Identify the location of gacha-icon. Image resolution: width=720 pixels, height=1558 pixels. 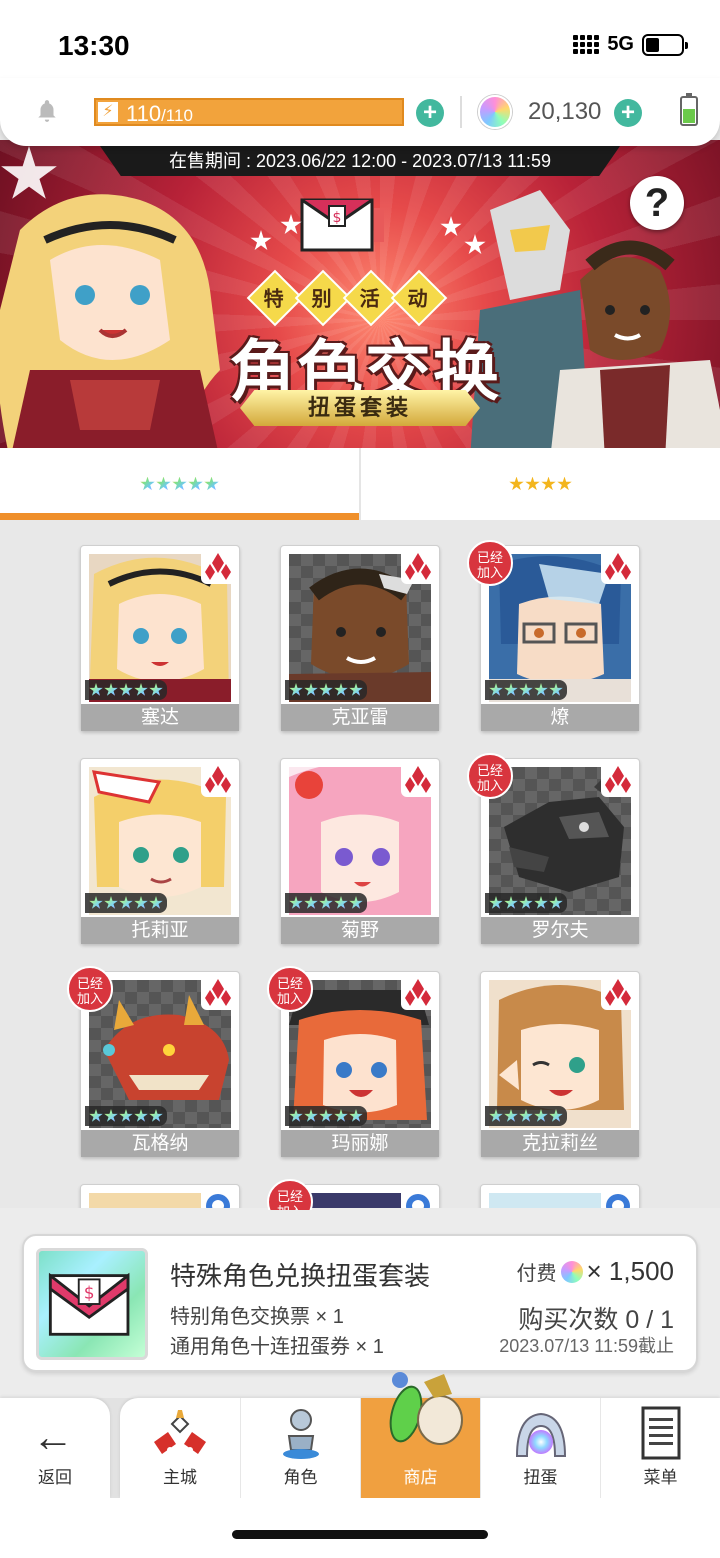
(541, 1434).